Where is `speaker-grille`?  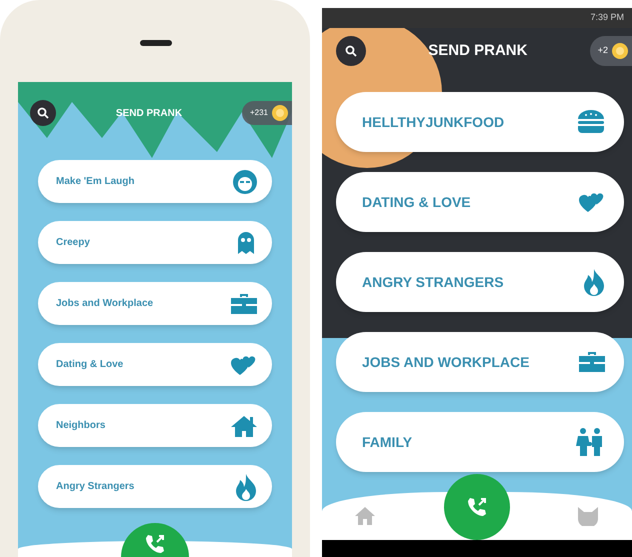
speaker-grille is located at coordinates (156, 43).